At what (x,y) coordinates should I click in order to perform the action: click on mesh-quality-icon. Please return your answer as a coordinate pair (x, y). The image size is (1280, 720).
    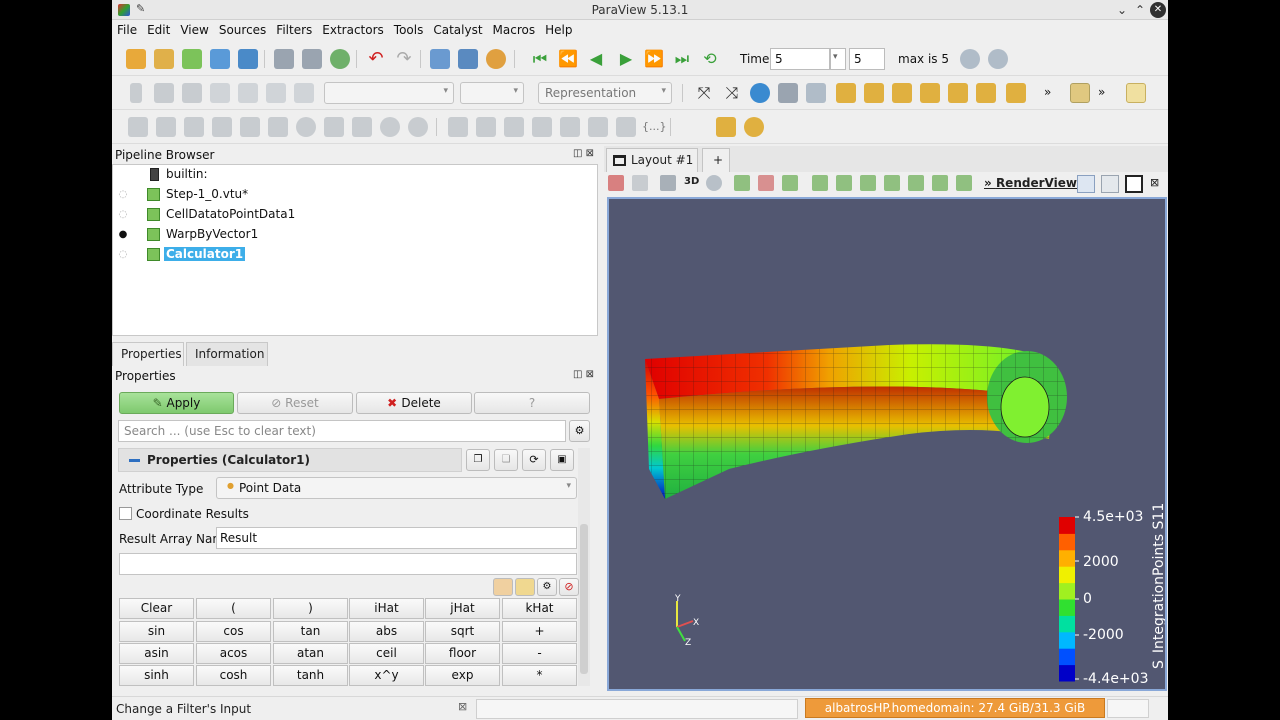
    Looking at the image, I should click on (626, 127).